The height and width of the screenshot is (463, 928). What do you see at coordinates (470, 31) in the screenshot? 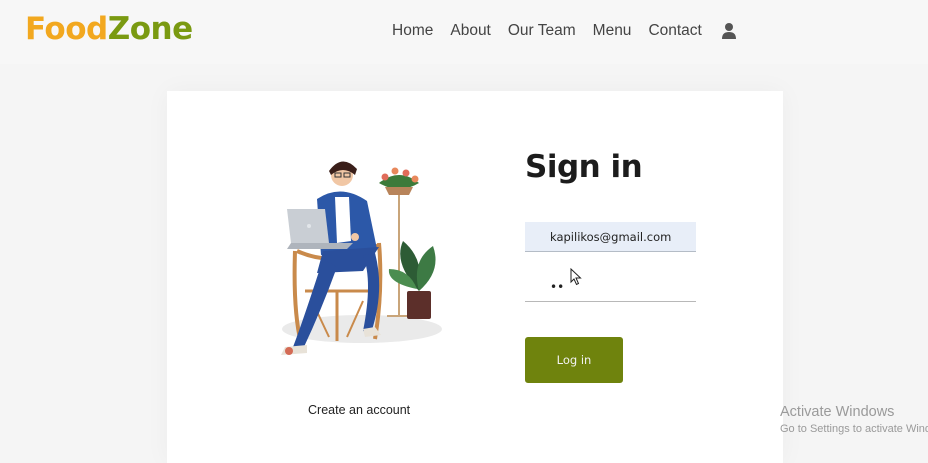
I see `nav-about: About` at bounding box center [470, 31].